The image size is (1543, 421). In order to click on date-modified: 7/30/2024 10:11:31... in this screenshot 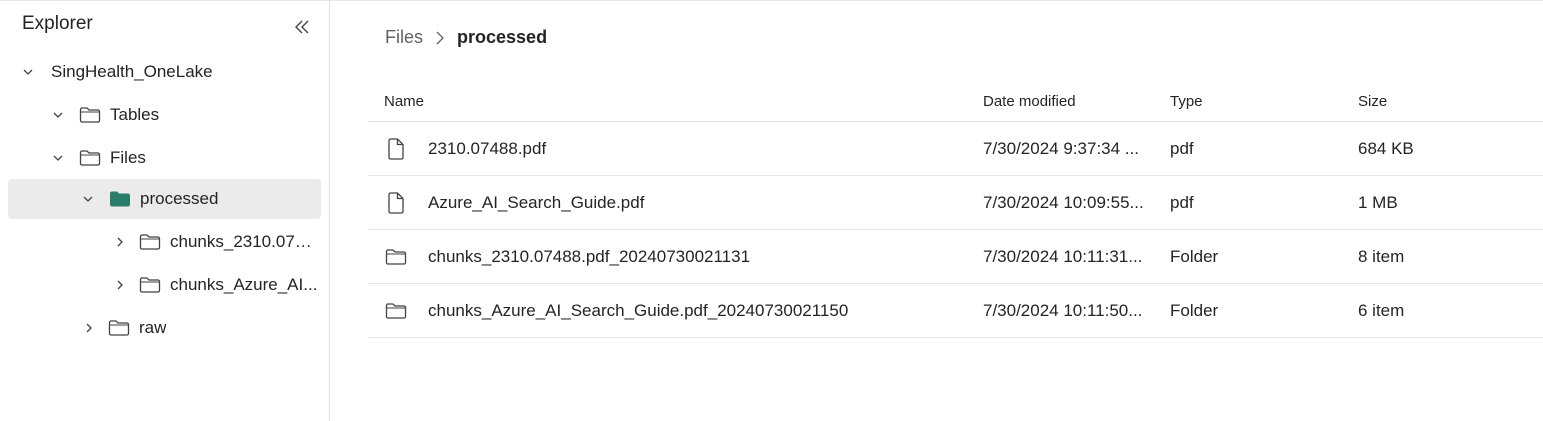, I will do `click(1063, 256)`.